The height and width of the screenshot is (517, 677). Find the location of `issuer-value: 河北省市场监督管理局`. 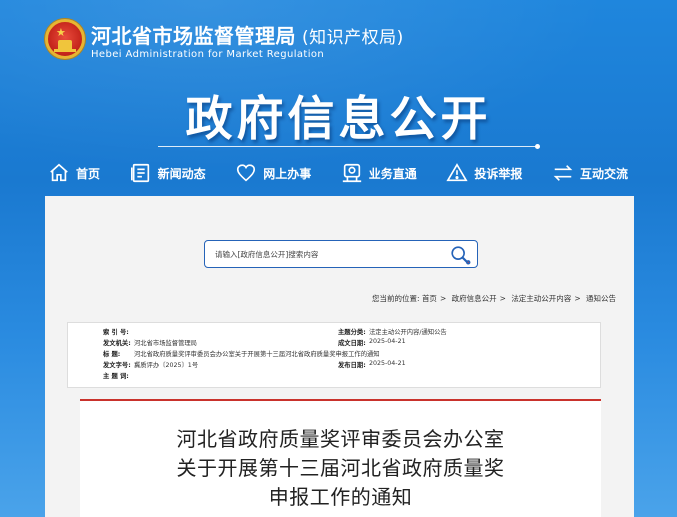

issuer-value: 河北省市场监督管理局 is located at coordinates (165, 343).